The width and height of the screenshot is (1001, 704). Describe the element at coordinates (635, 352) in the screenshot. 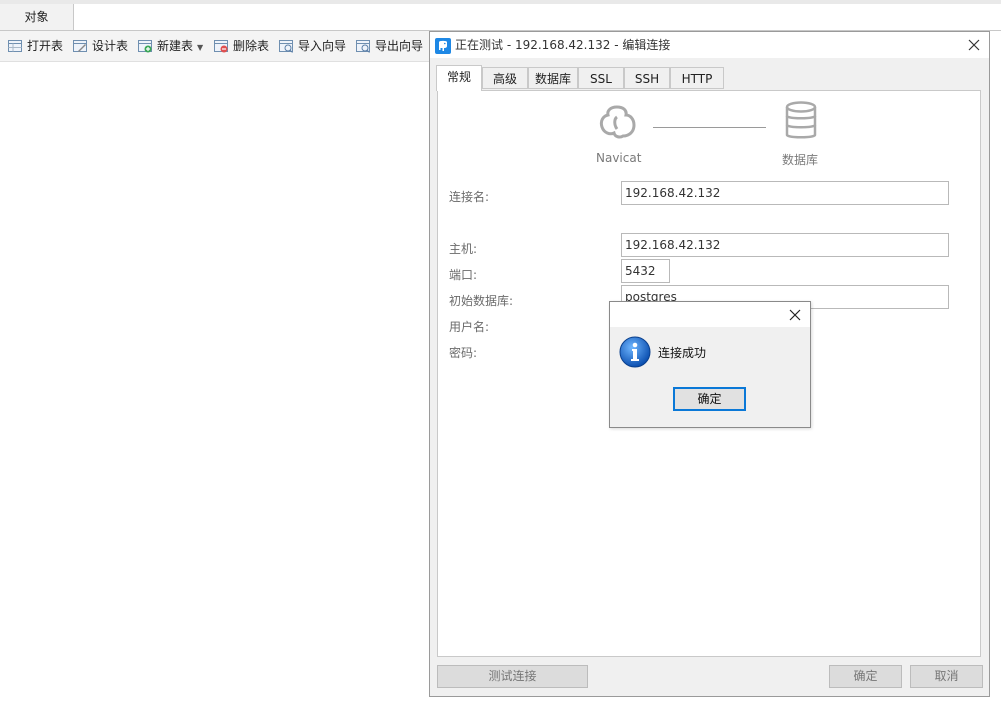

I see `info-icon` at that location.